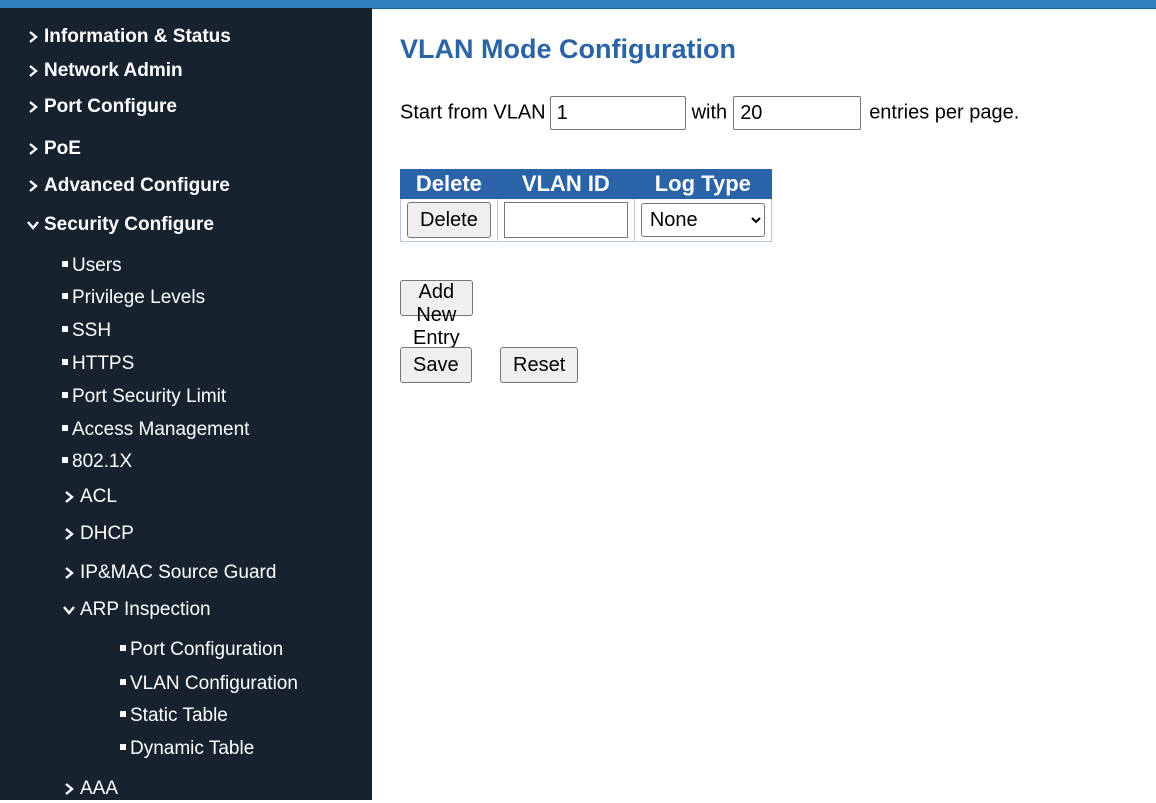 The width and height of the screenshot is (1156, 803). What do you see at coordinates (473, 112) in the screenshot?
I see `paging-prefix-label: Start from VLAN` at bounding box center [473, 112].